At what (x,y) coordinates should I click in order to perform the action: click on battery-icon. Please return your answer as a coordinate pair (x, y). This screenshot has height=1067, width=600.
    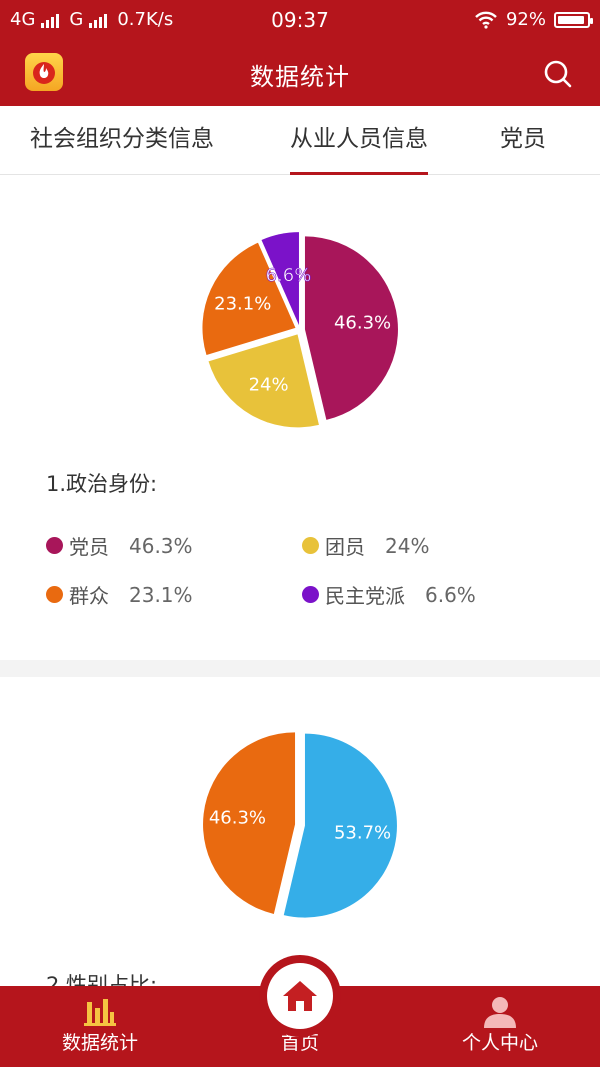
    Looking at the image, I should click on (573, 19).